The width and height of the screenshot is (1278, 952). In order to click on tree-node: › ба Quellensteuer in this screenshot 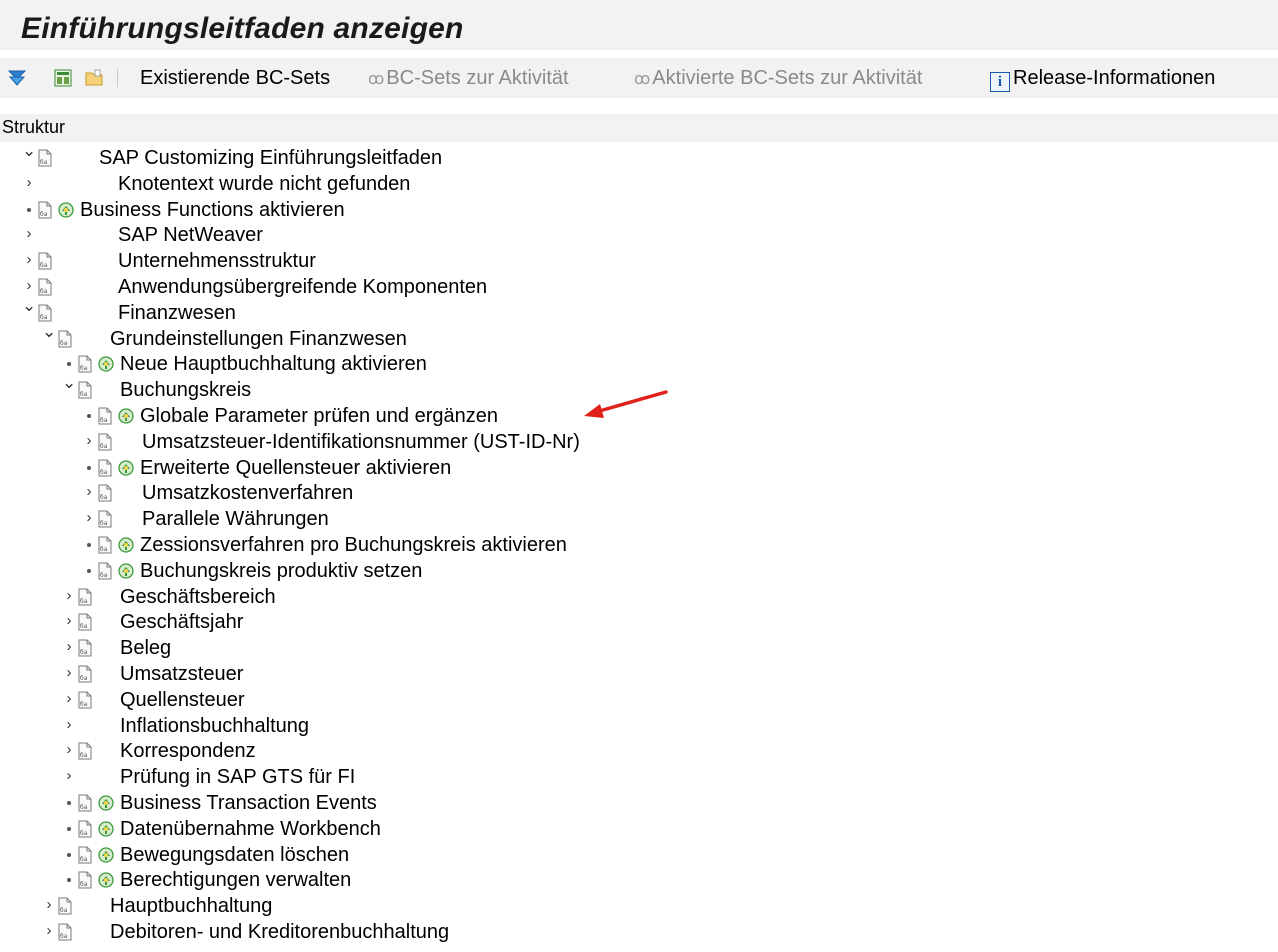, I will do `click(639, 700)`.